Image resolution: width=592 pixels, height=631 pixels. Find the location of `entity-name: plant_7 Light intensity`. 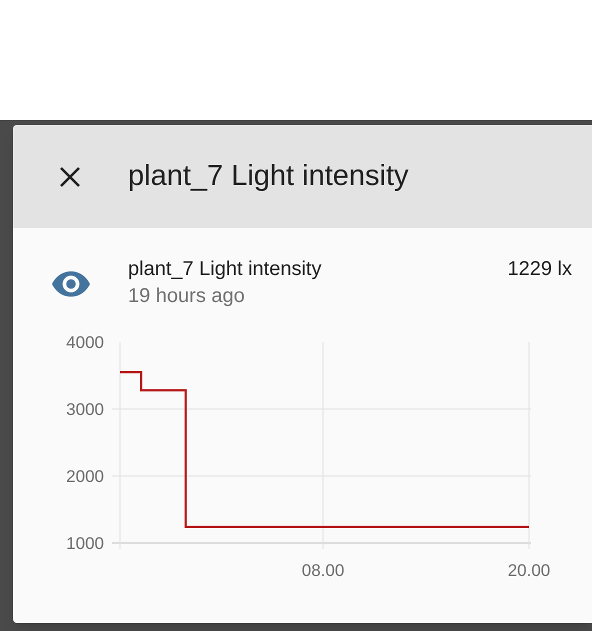

entity-name: plant_7 Light intensity is located at coordinates (225, 269).